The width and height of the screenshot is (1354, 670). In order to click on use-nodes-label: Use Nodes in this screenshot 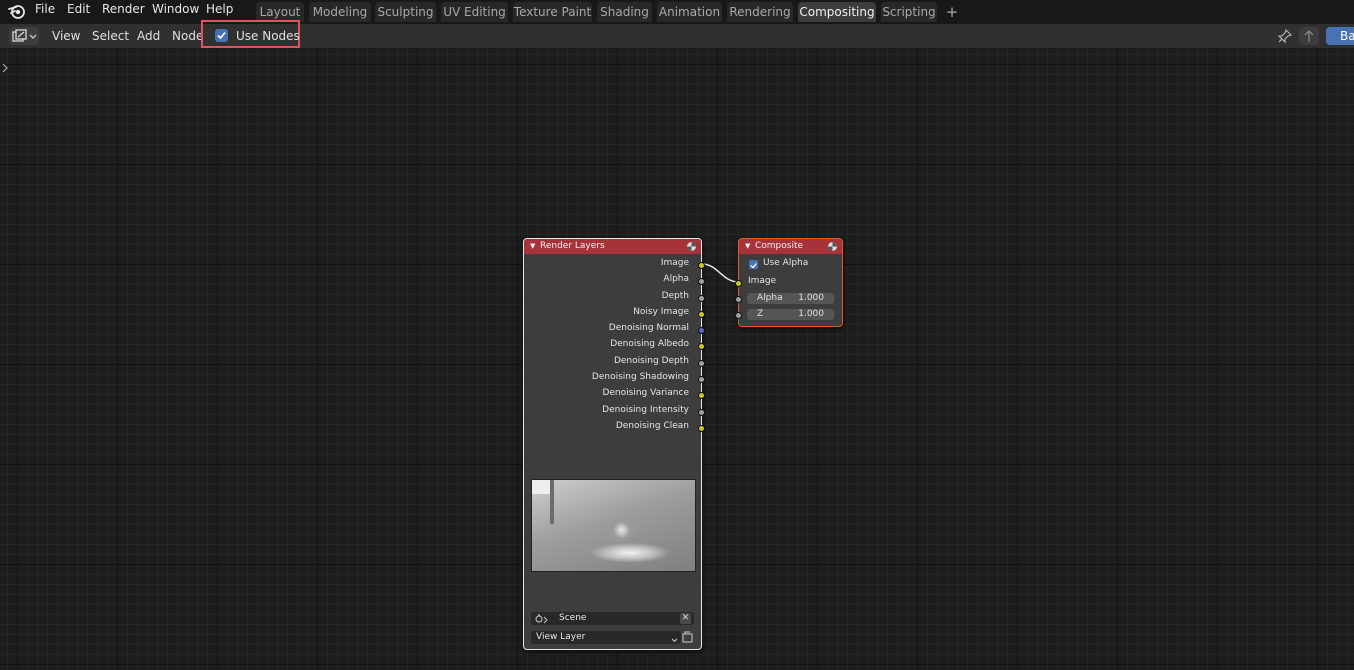, I will do `click(268, 36)`.